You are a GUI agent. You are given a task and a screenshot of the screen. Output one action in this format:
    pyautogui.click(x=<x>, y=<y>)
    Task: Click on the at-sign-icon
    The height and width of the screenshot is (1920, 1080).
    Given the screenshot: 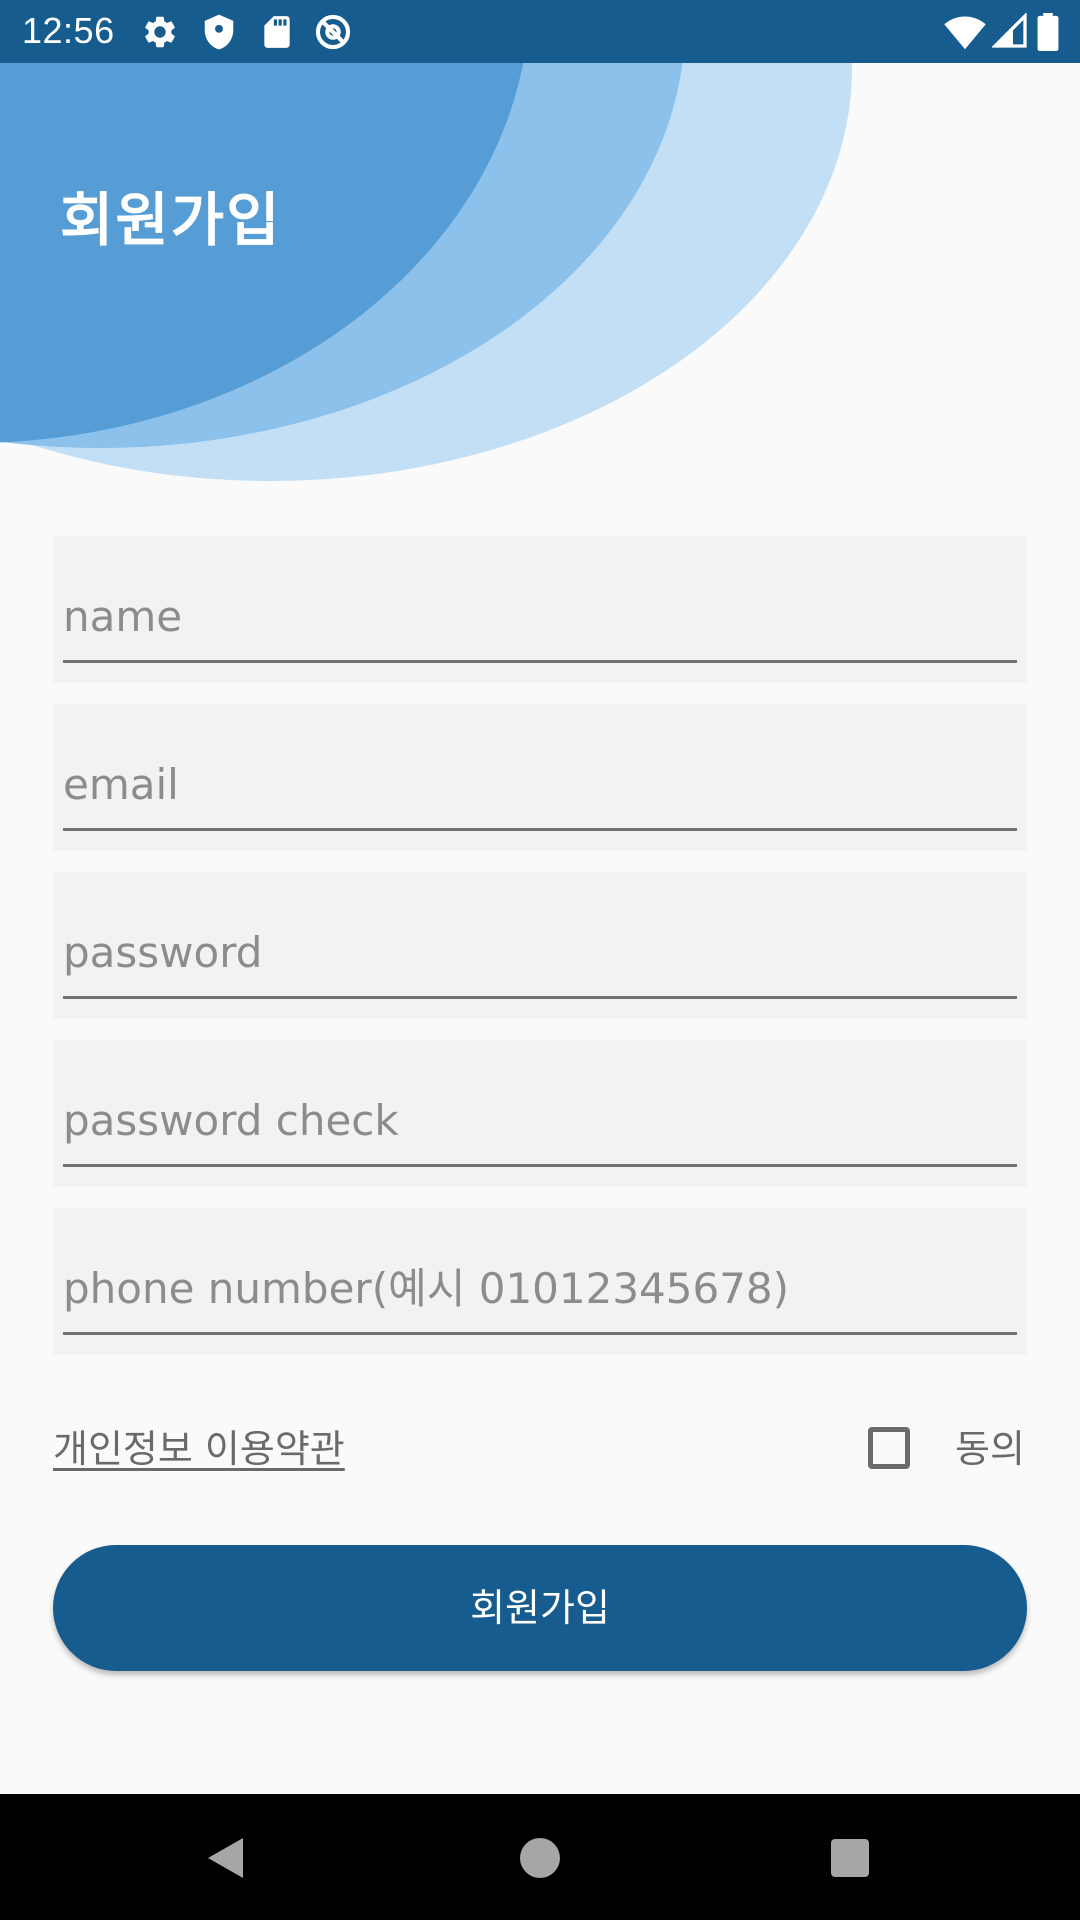 What is the action you would take?
    pyautogui.click(x=333, y=32)
    